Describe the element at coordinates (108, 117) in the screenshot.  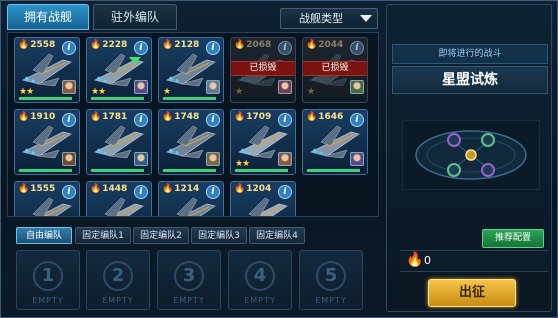
I see `ship-power: 🔥1781` at that location.